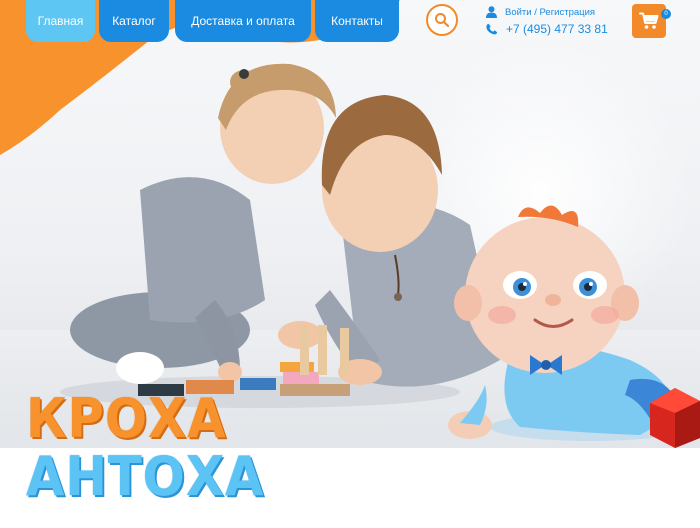 Image resolution: width=700 pixels, height=528 pixels. Describe the element at coordinates (675, 418) in the screenshot. I see `red-cube-image` at that location.